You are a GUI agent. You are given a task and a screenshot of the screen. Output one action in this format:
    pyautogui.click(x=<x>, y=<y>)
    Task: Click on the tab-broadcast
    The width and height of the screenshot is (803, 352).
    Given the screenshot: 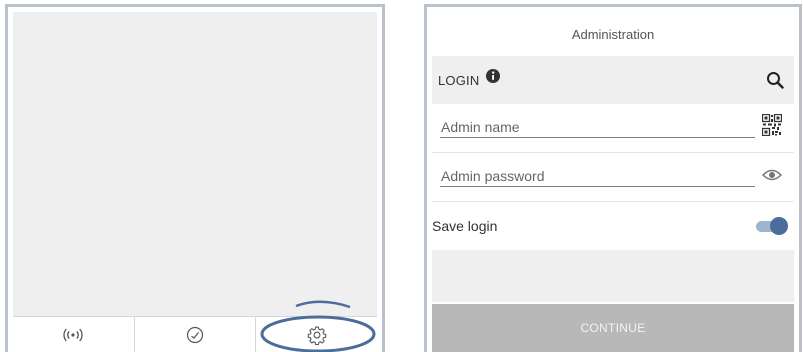 What is the action you would take?
    pyautogui.click(x=73, y=334)
    